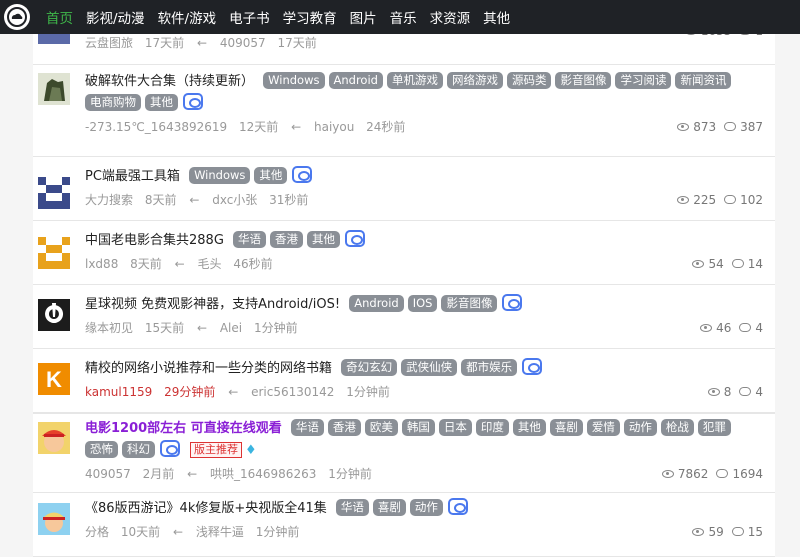 This screenshot has width=800, height=557. I want to click on tag: 恐怖, so click(101, 449).